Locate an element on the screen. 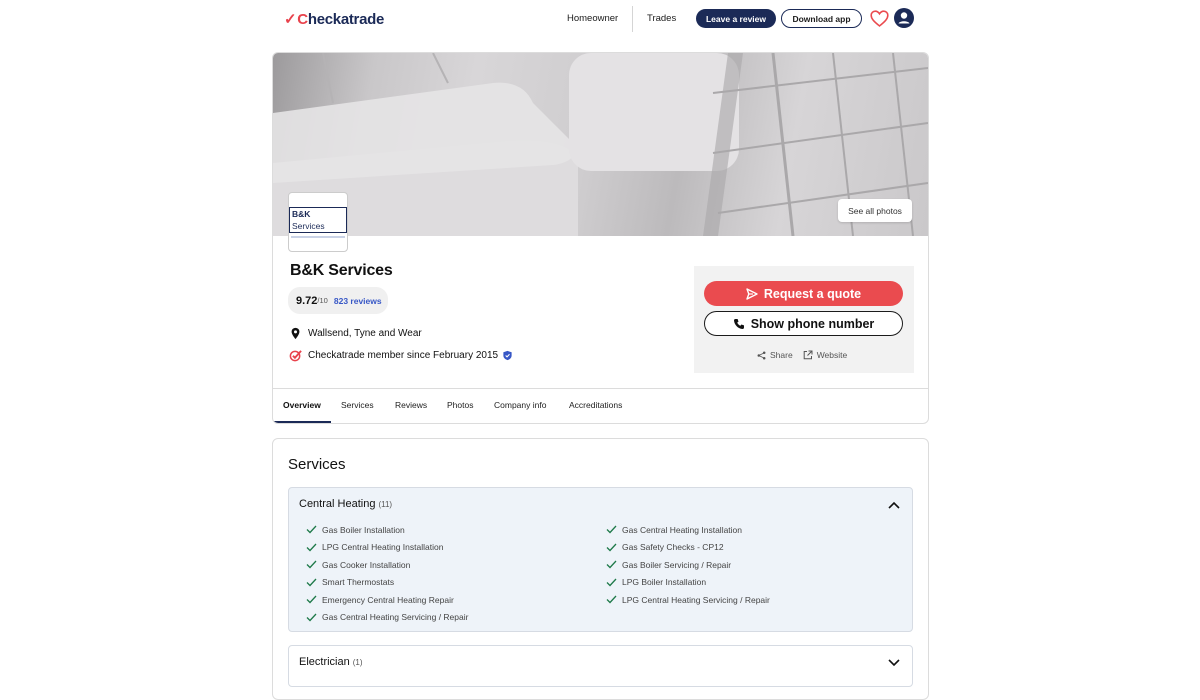  cover-photo-image is located at coordinates (600, 144).